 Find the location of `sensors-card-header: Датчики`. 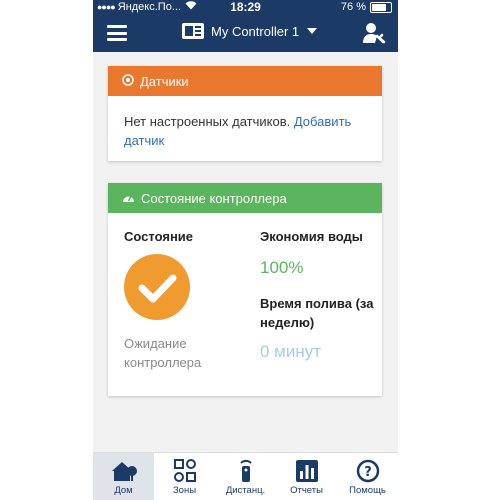

sensors-card-header: Датчики is located at coordinates (245, 81).